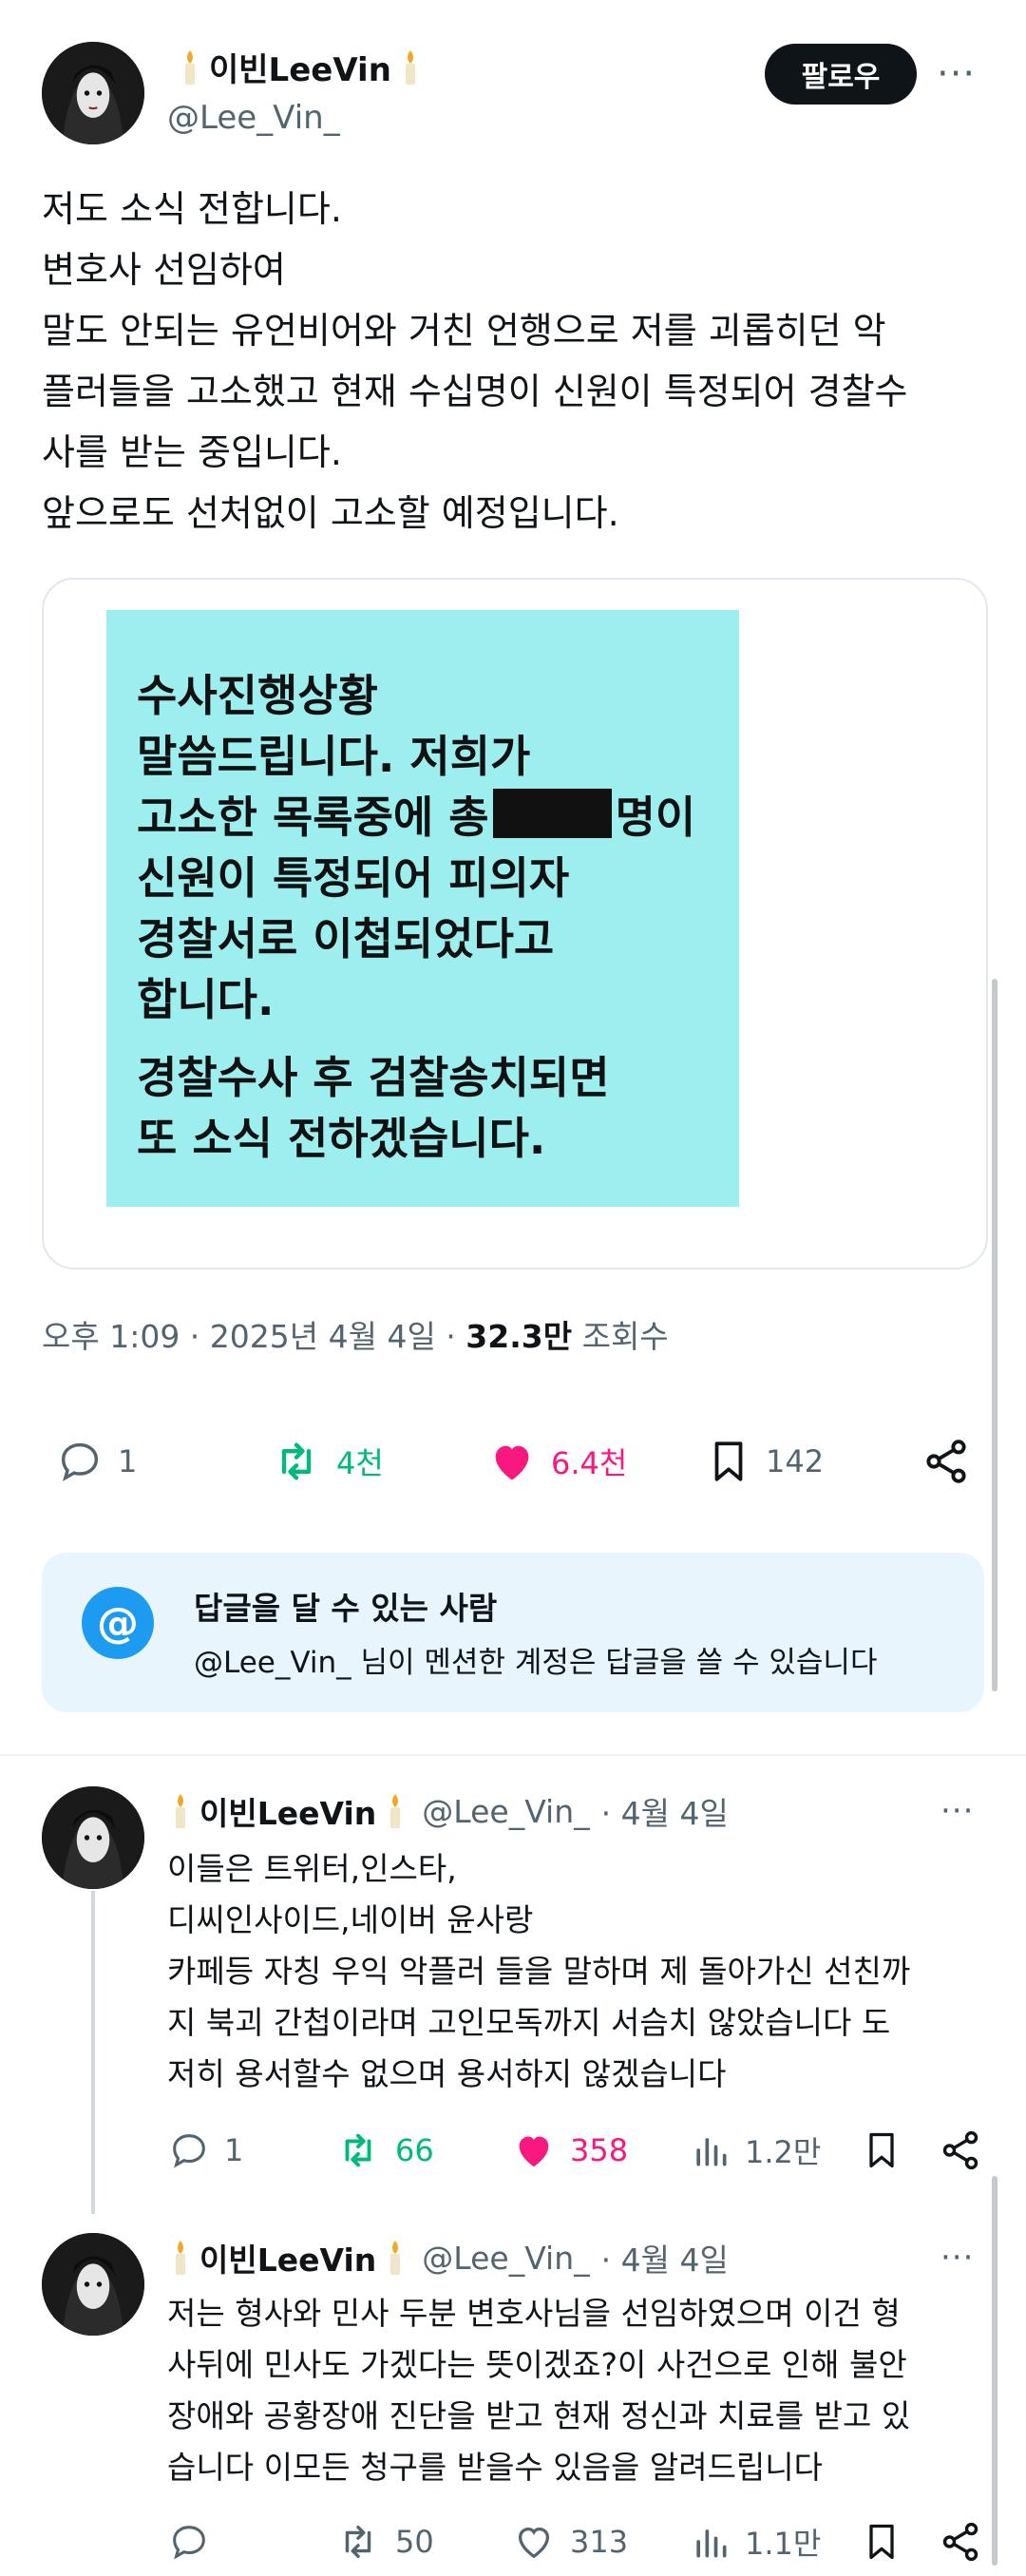 This screenshot has width=1026, height=2576. What do you see at coordinates (164, 270) in the screenshot?
I see `tweet-text-line: 변호사 선임하여` at bounding box center [164, 270].